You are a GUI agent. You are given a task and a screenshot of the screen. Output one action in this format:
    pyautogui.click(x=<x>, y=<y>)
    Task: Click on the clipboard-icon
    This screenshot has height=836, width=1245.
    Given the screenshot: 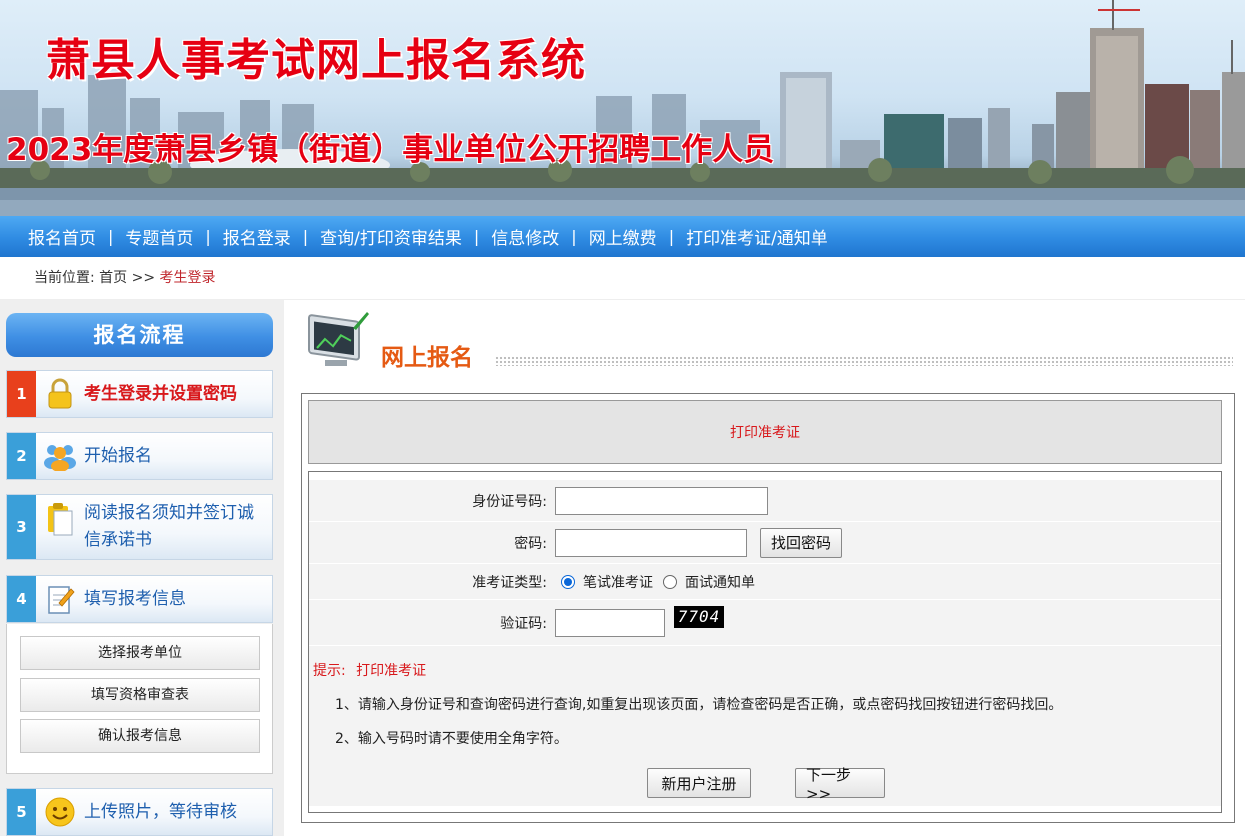 What is the action you would take?
    pyautogui.click(x=60, y=519)
    